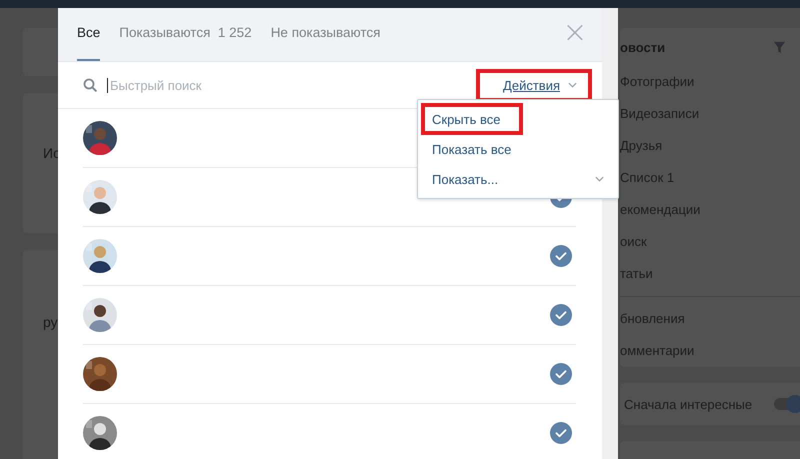 The image size is (800, 459). I want to click on actions-dropdown: Действия, so click(534, 85).